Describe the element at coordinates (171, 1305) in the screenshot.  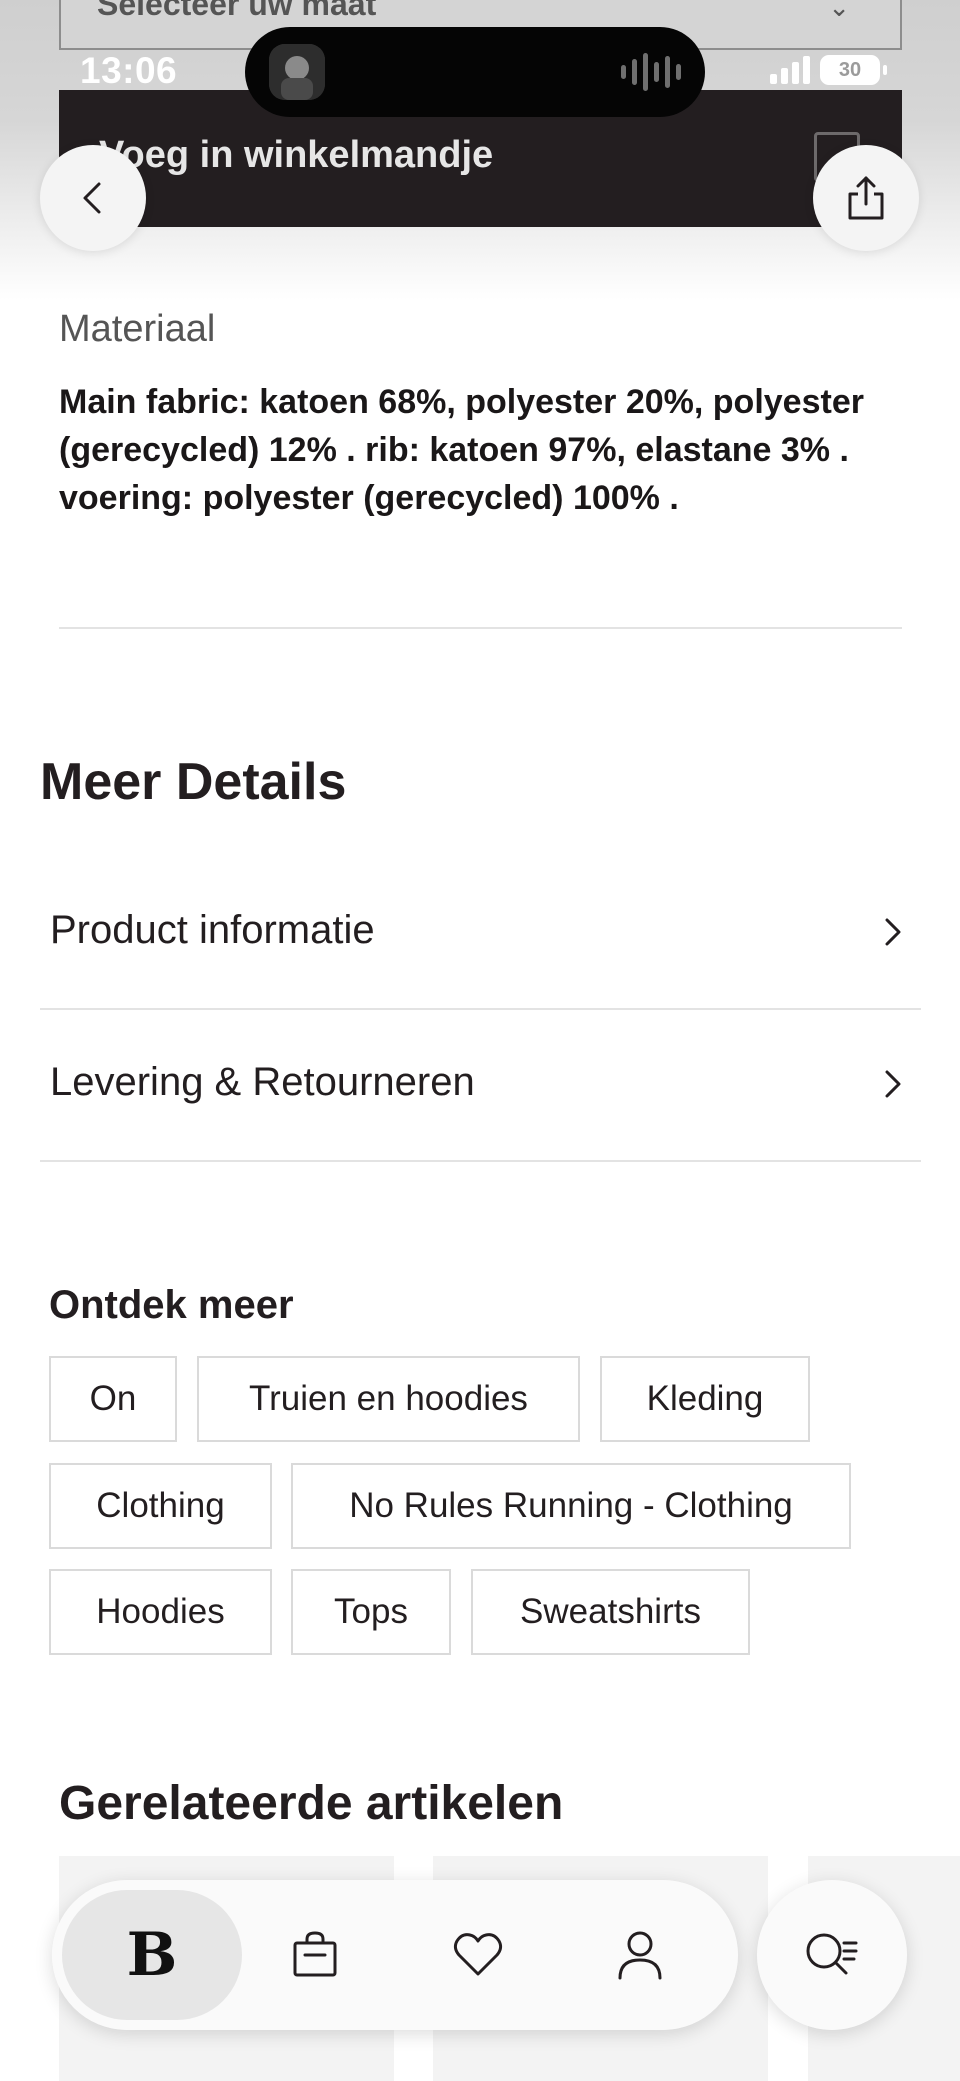
I see `discover-more-heading: Ontdek meer` at that location.